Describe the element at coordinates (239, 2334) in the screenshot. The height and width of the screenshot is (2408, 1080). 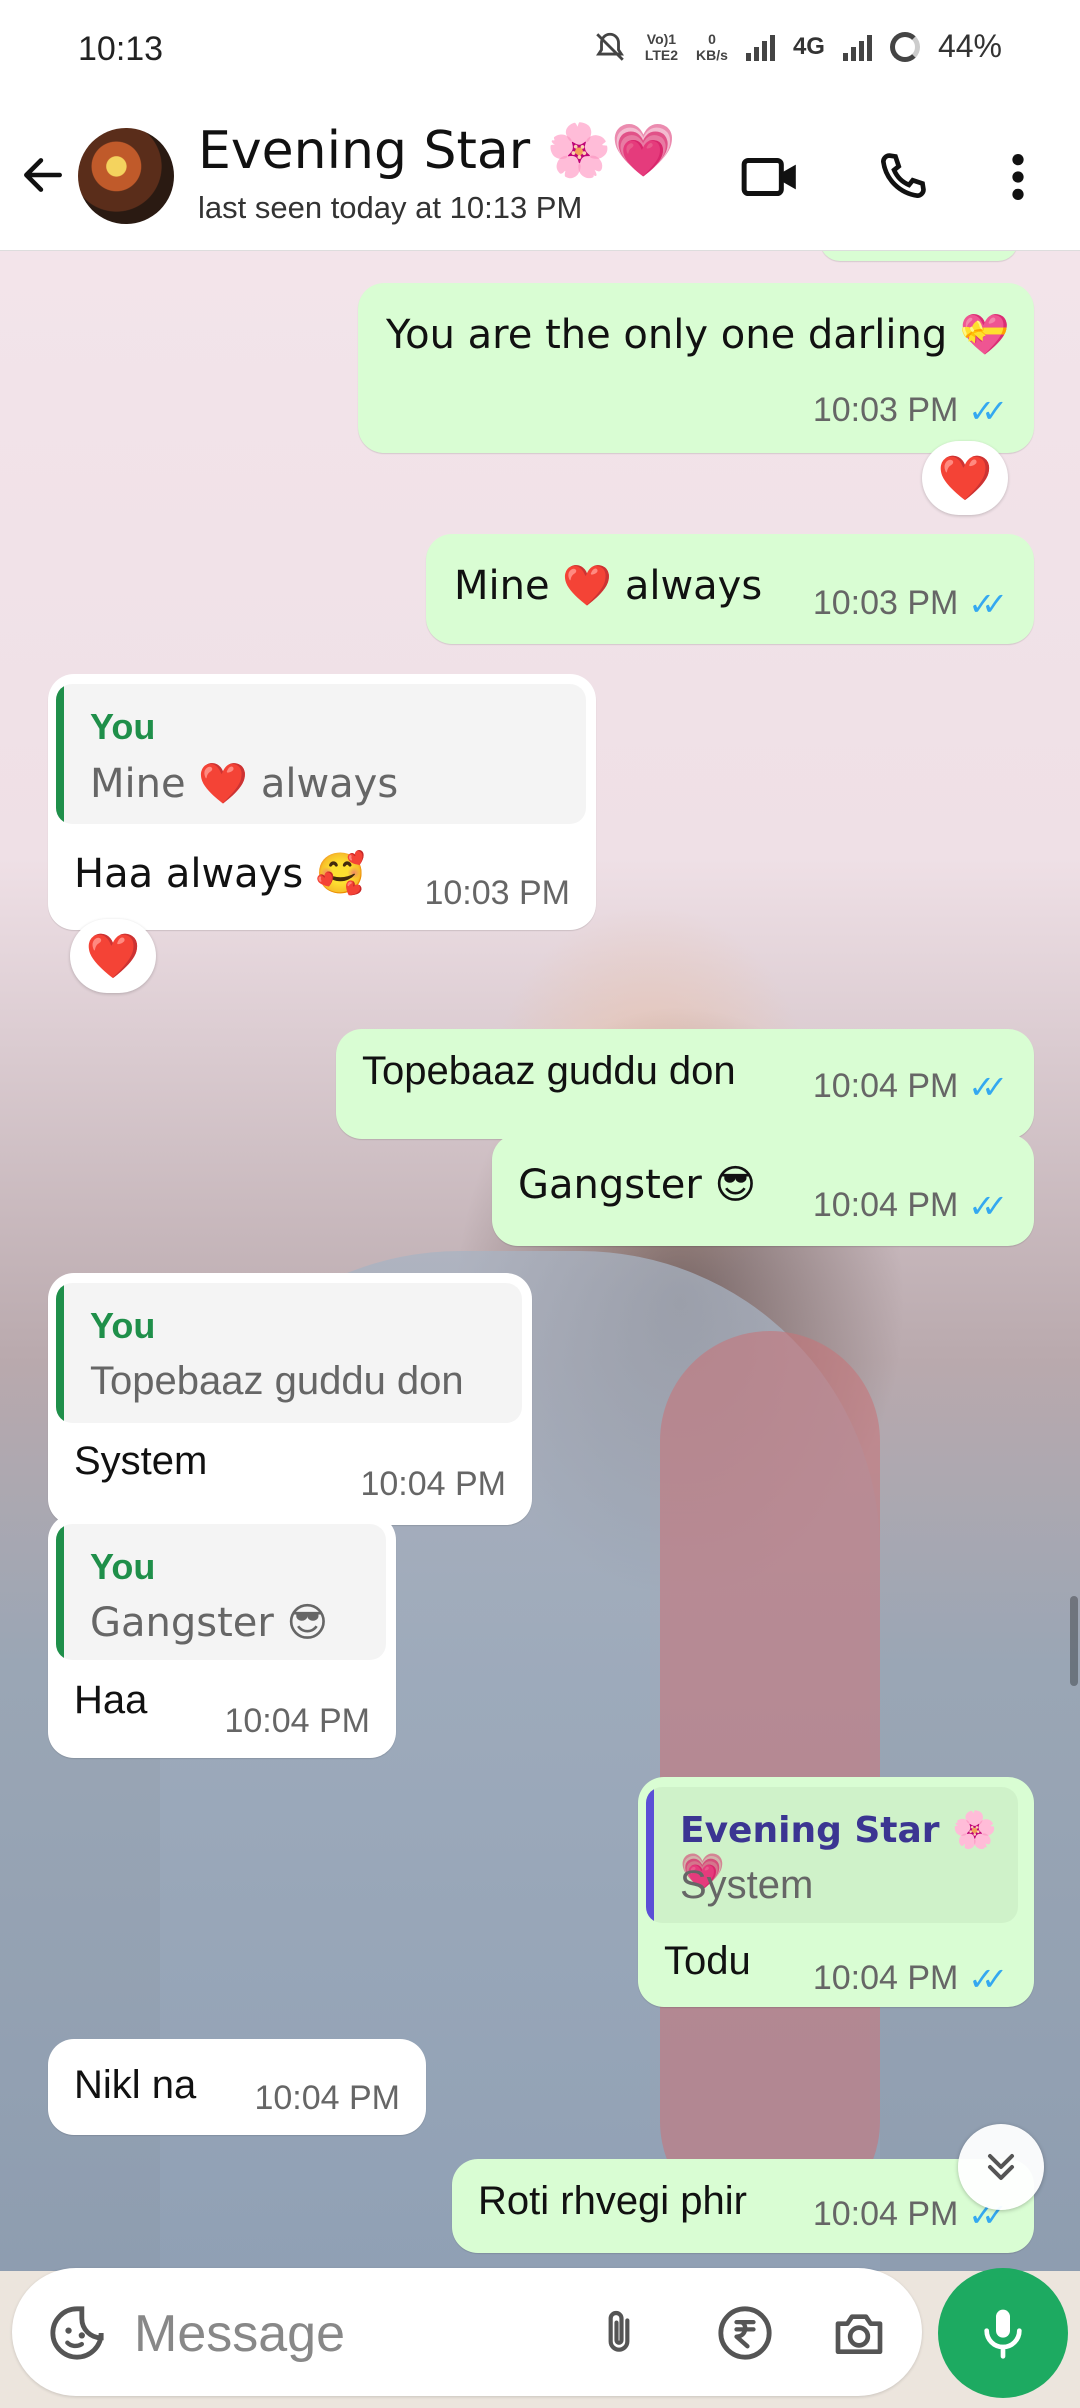
I see `message-input: Message` at that location.